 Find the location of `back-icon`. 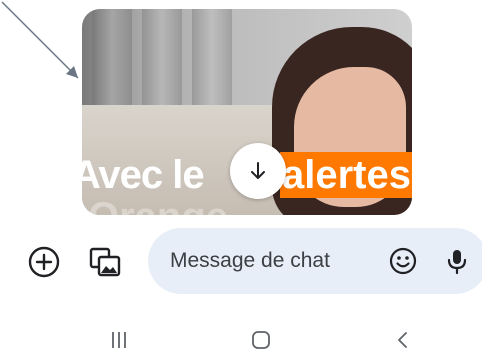

back-icon is located at coordinates (402, 340).